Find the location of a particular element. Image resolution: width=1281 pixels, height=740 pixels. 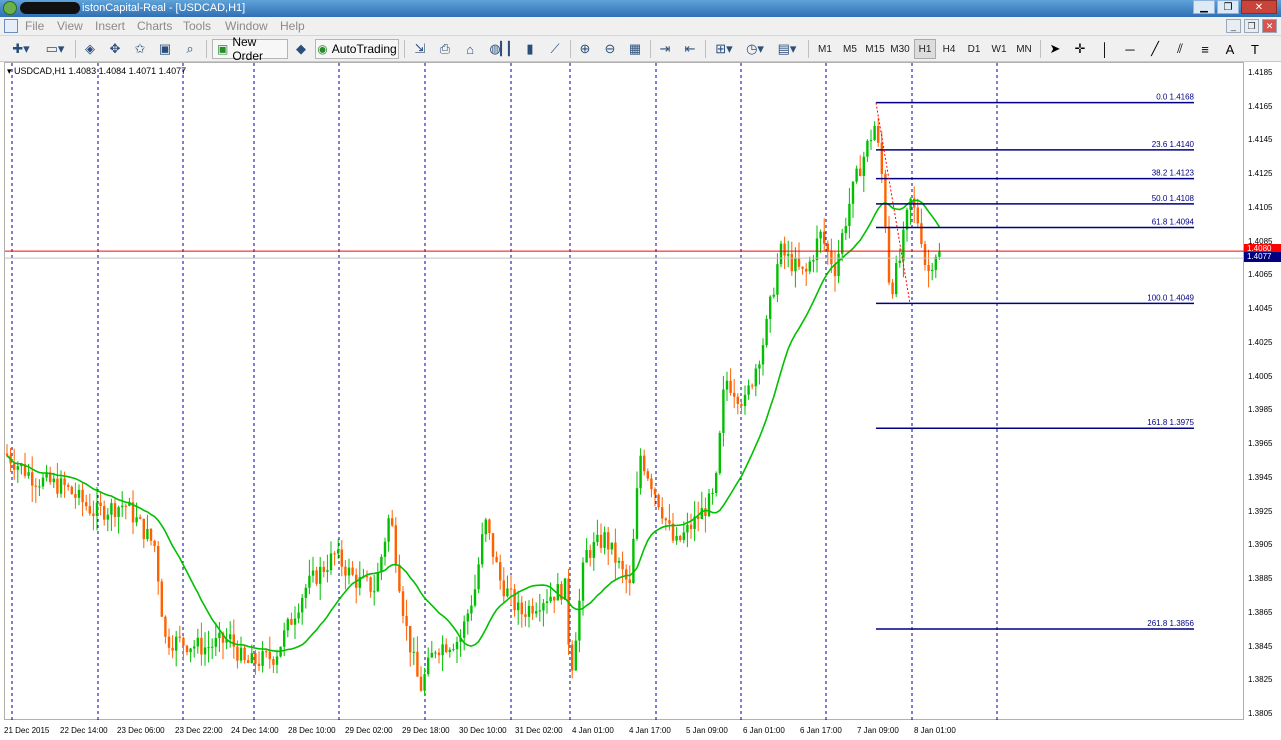

tf-d1: D1 is located at coordinates (974, 49).